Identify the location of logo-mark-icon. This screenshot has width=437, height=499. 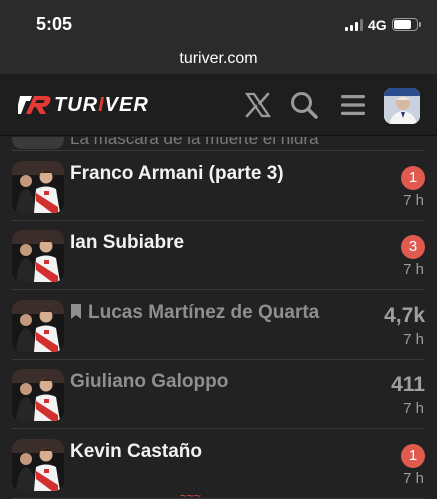
(34, 105).